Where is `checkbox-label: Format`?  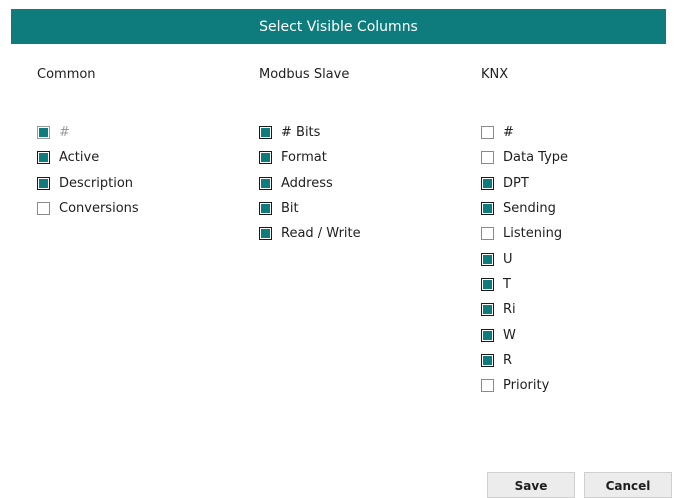
checkbox-label: Format is located at coordinates (304, 158).